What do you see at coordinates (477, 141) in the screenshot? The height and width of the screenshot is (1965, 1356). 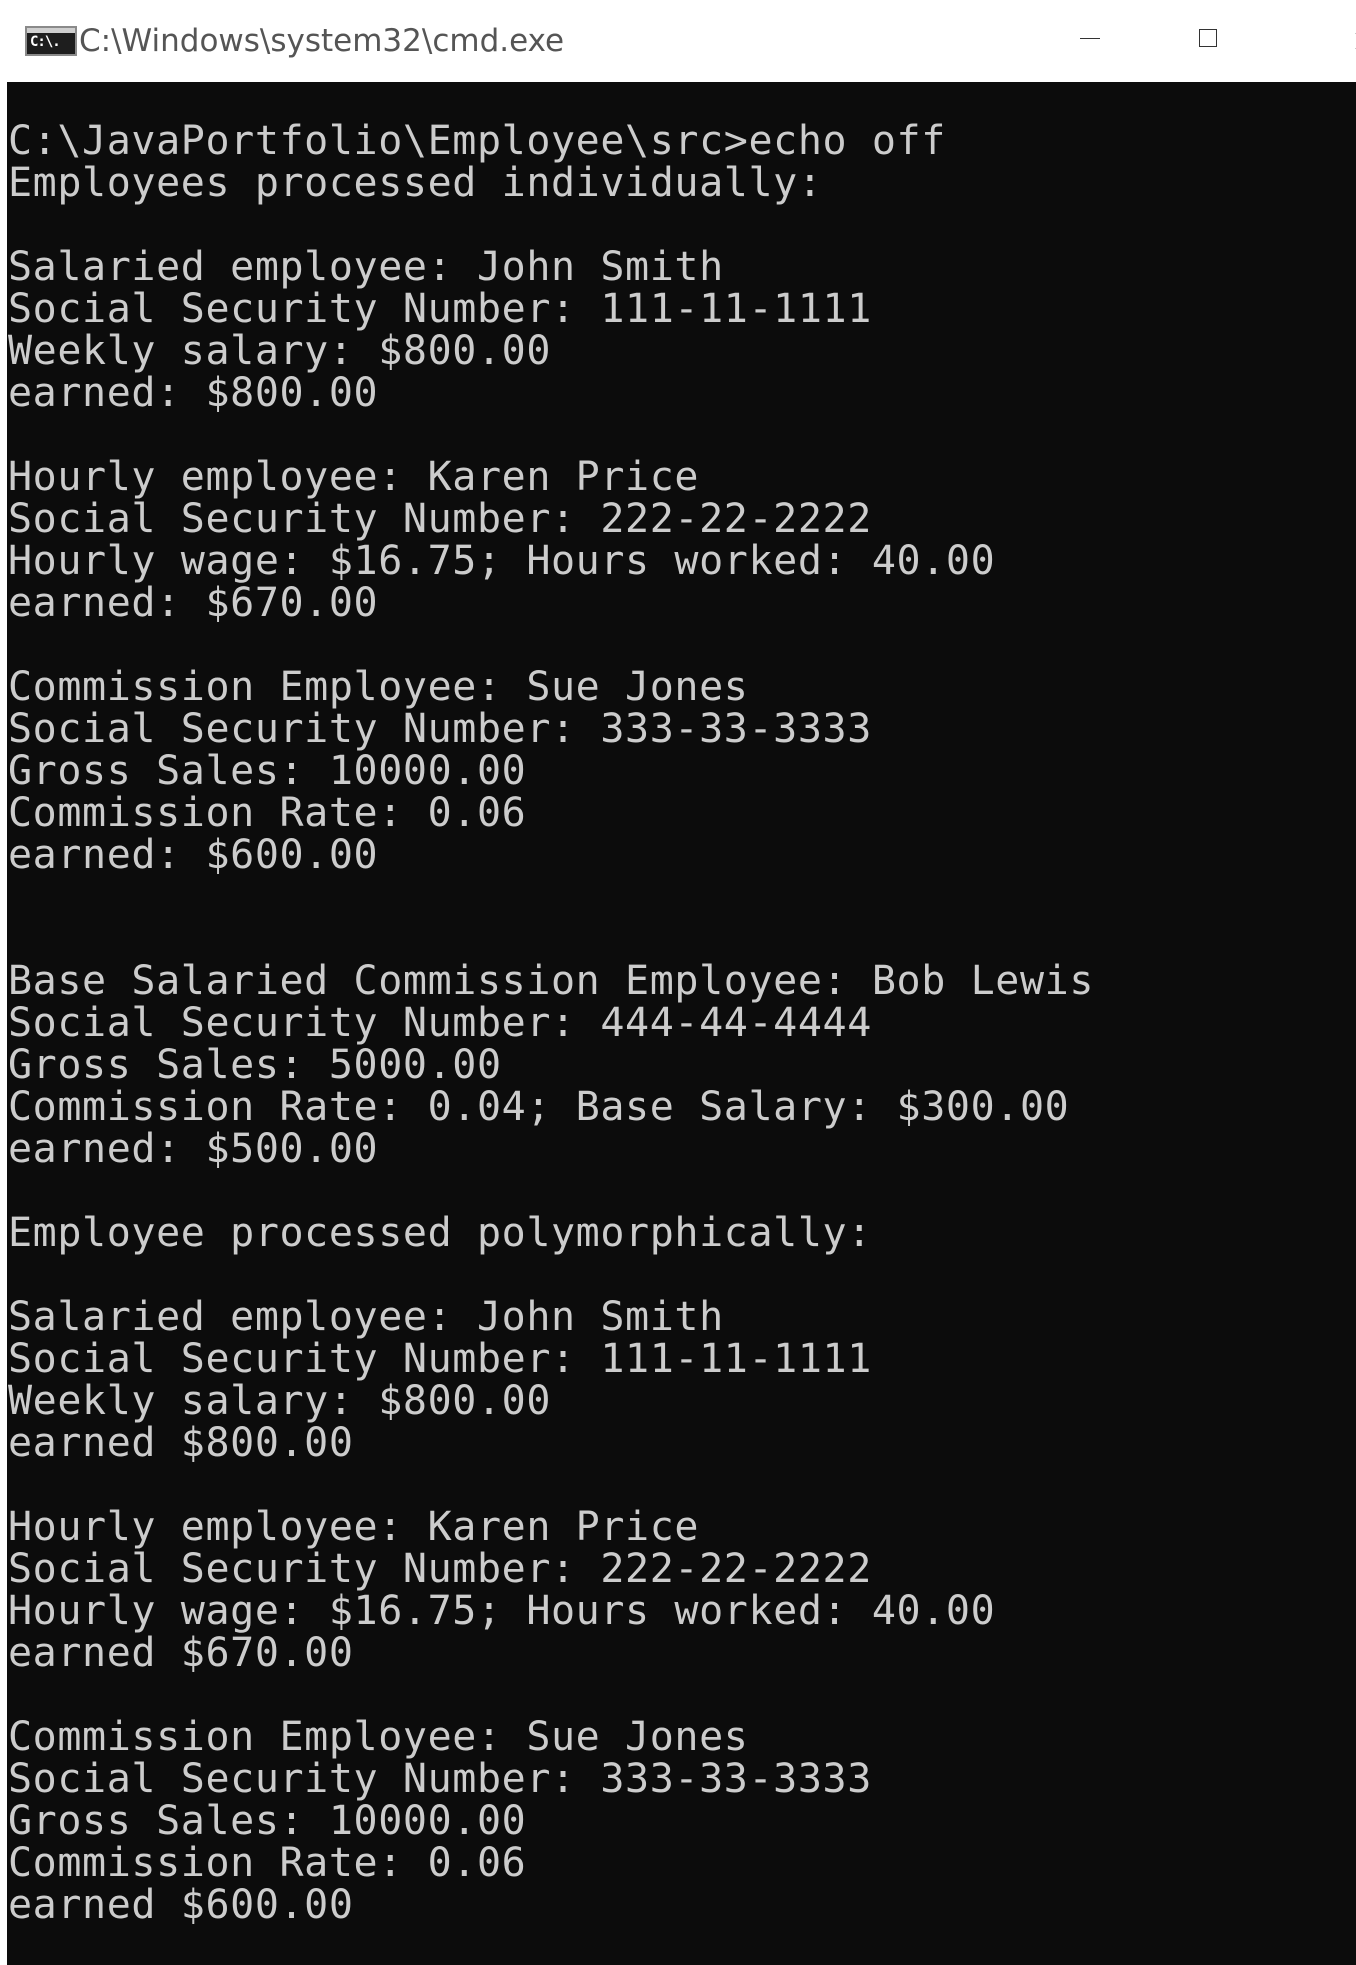 I see `console-line: C:\JavaPortfolio\Employee\src>echo off` at bounding box center [477, 141].